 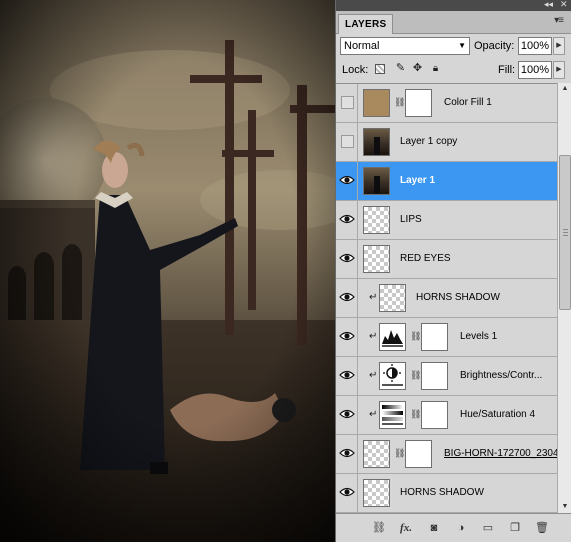 What do you see at coordinates (500, 454) in the screenshot?
I see `layer-name: BIG-HORN-172700_2304` at bounding box center [500, 454].